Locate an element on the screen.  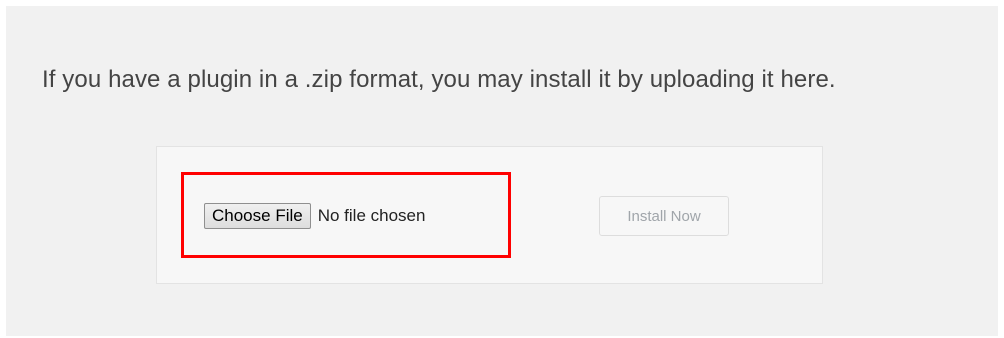
choose-file-button: Choose File is located at coordinates (257, 216).